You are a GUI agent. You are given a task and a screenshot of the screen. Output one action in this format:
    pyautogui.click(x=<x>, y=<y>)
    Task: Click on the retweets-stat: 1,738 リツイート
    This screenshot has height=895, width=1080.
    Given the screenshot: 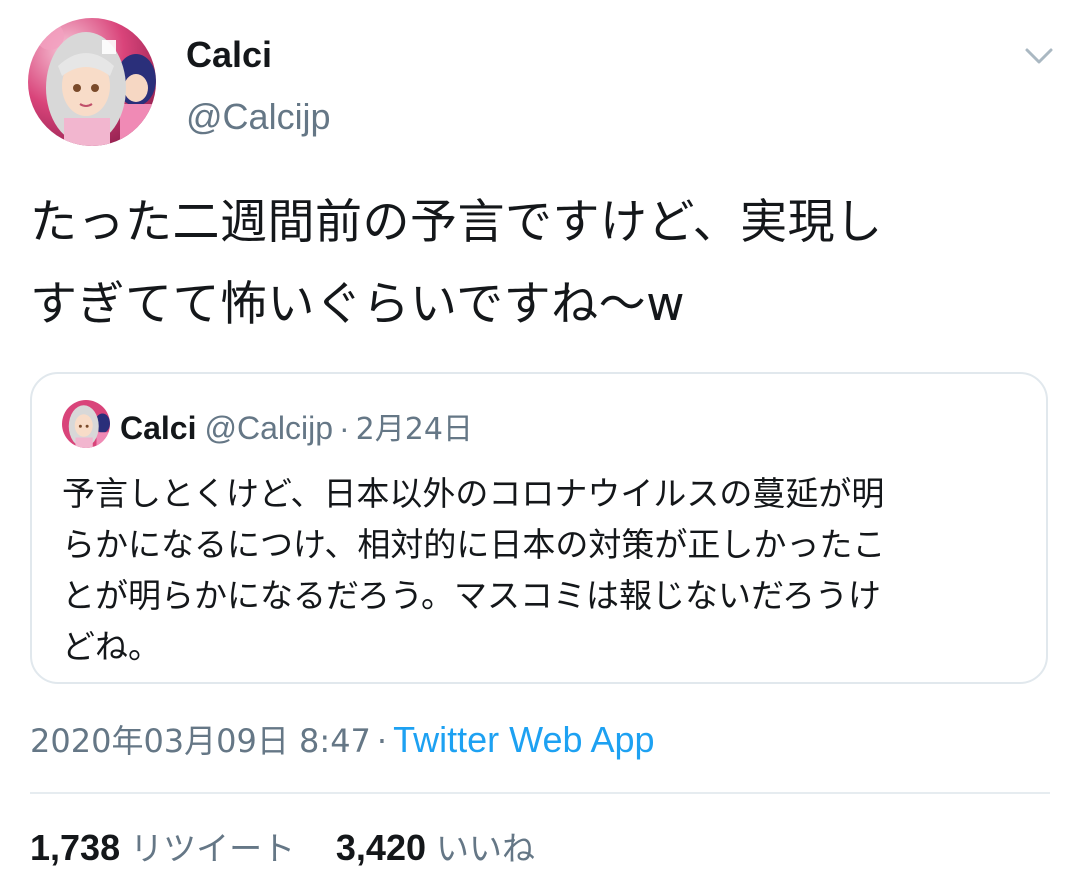 What is the action you would take?
    pyautogui.click(x=162, y=846)
    